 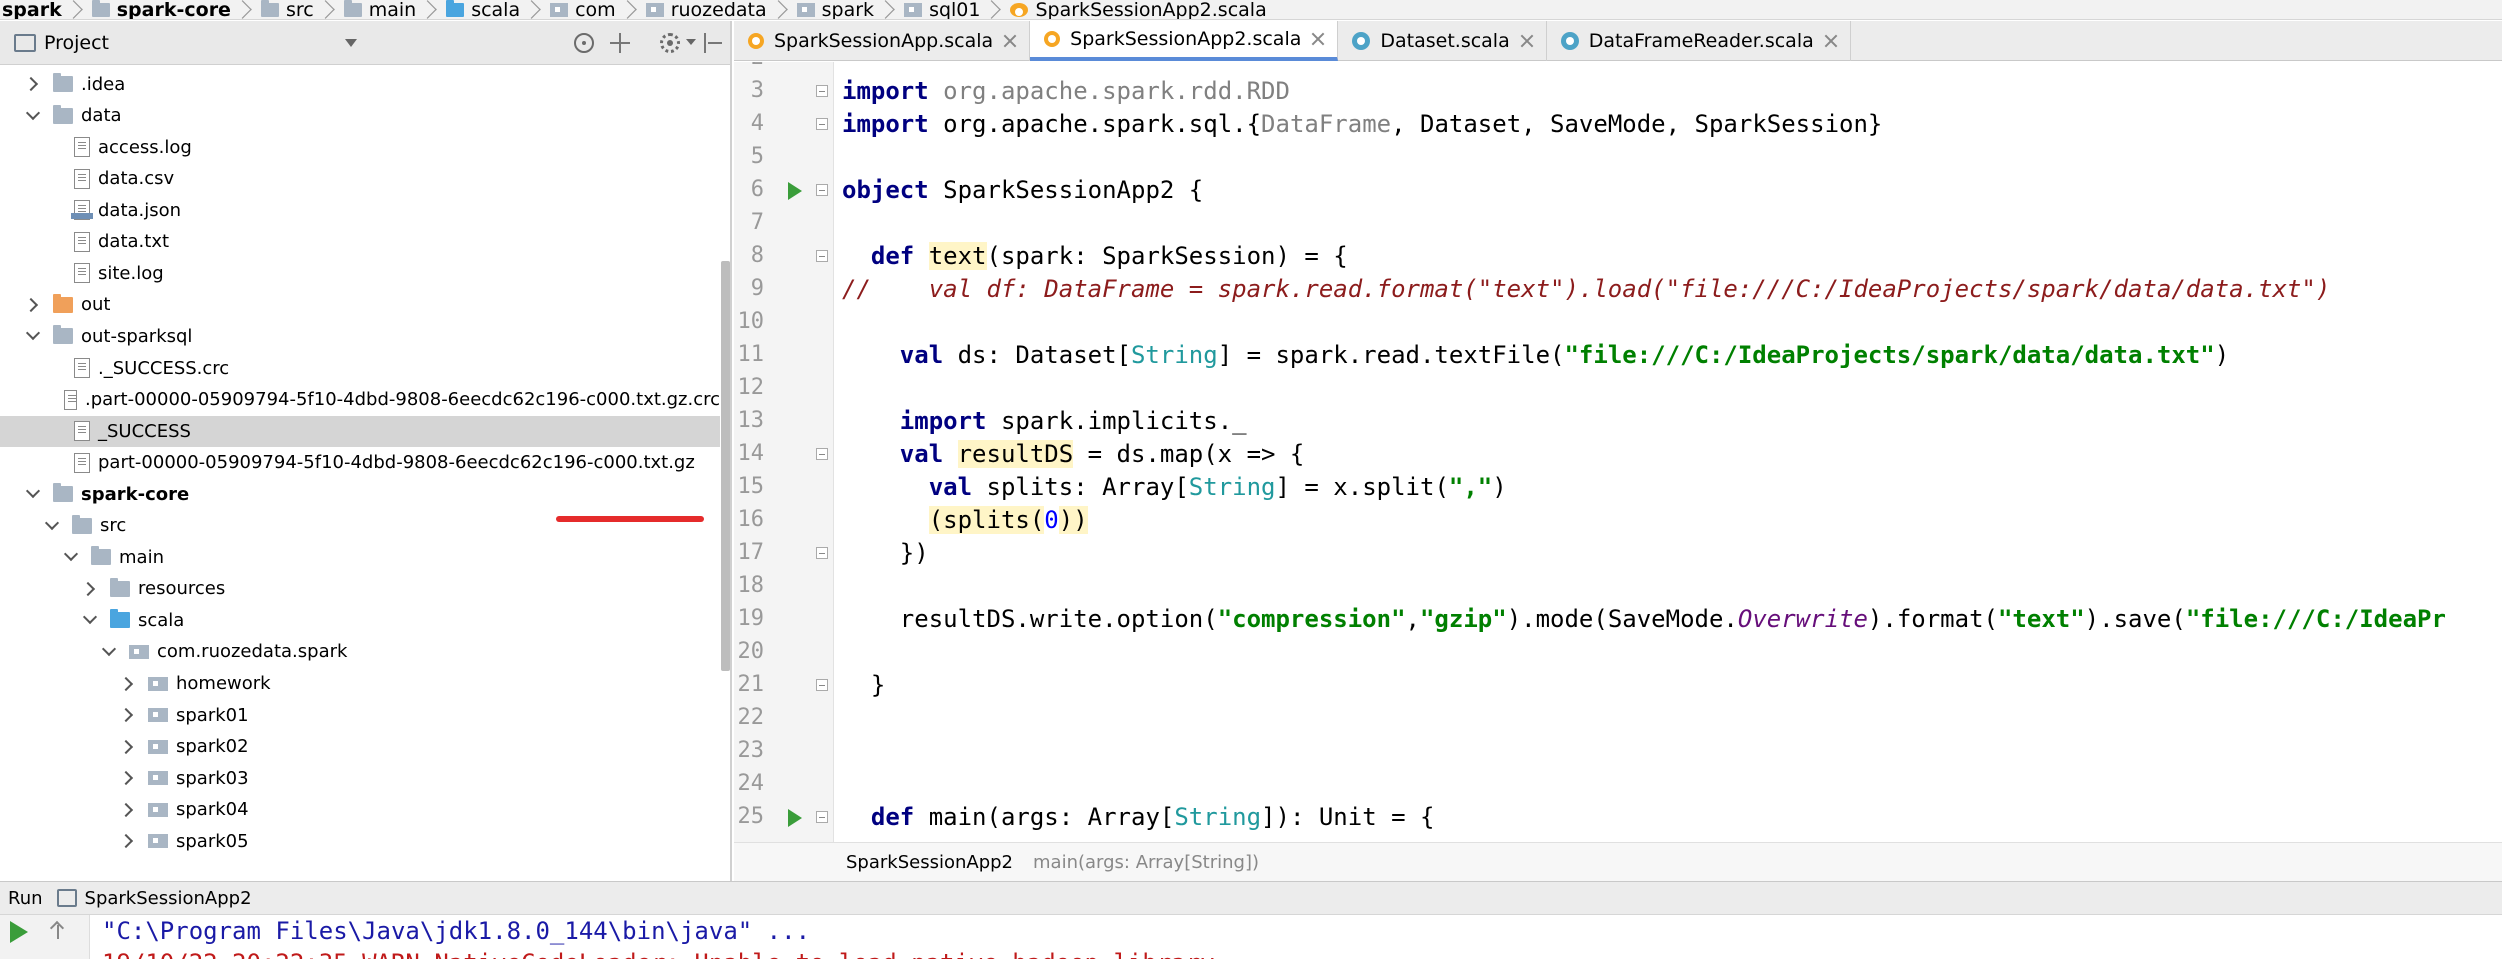 What do you see at coordinates (360, 651) in the screenshot?
I see `tree-item: com.ruozedata.spark` at bounding box center [360, 651].